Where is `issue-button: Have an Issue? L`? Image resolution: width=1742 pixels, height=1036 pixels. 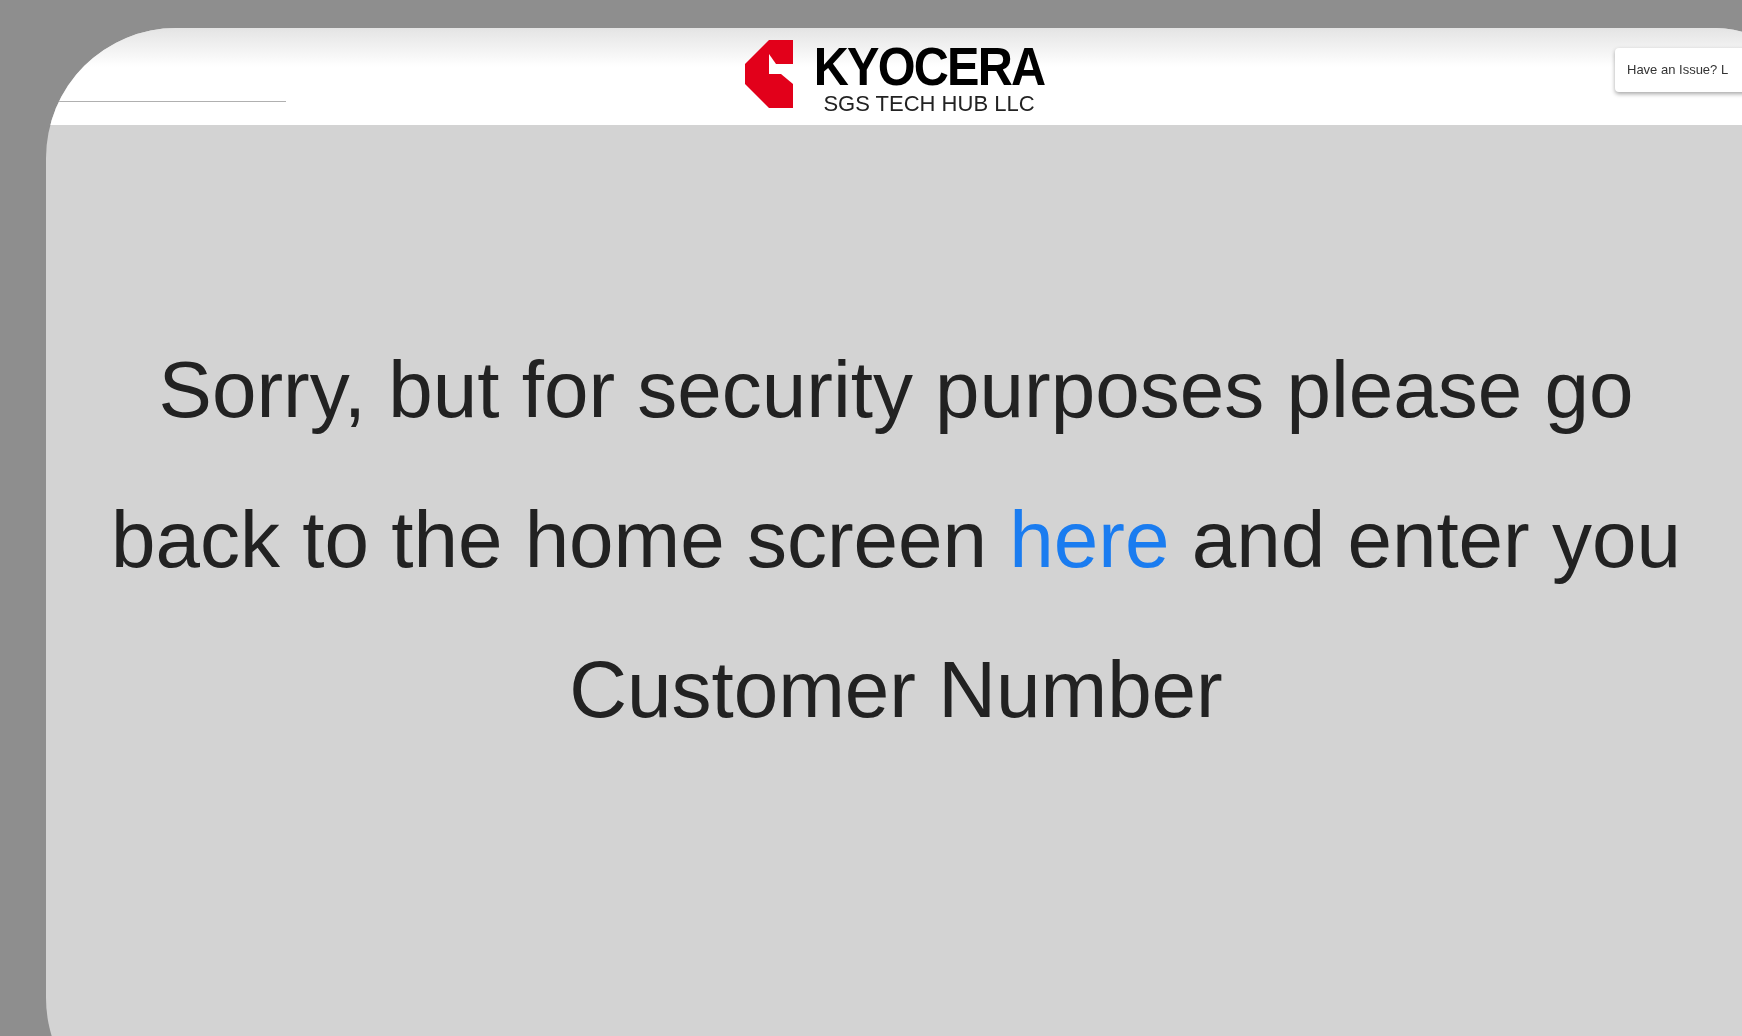
issue-button: Have an Issue? L is located at coordinates (1678, 70).